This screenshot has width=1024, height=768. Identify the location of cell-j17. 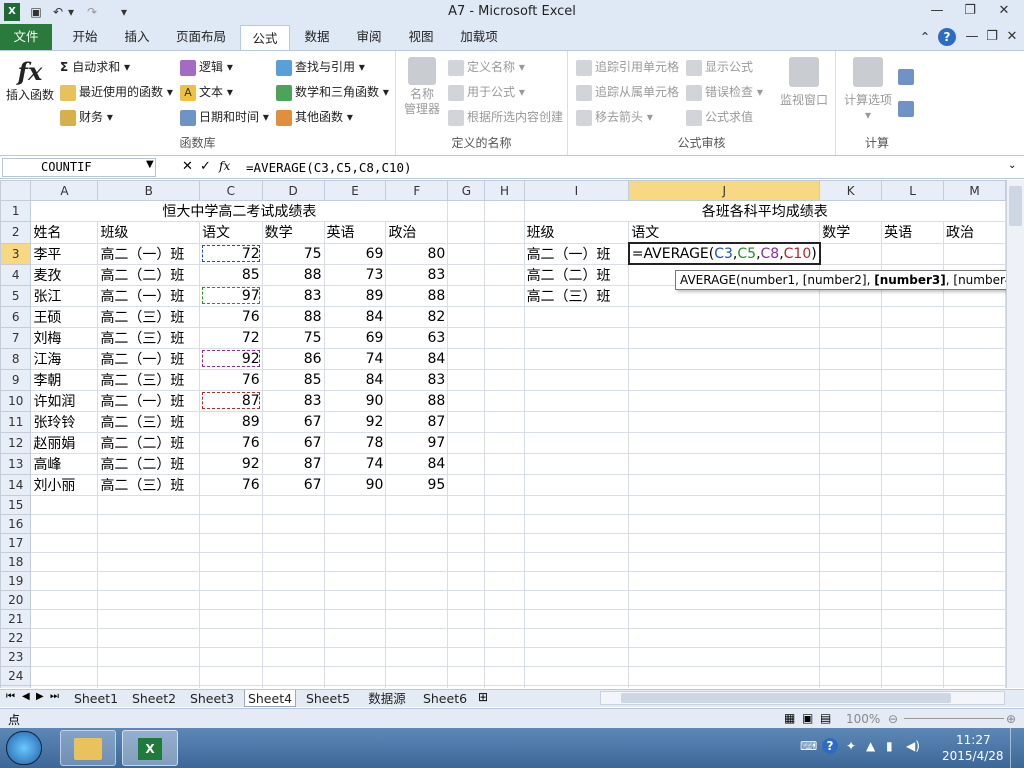
(724, 542).